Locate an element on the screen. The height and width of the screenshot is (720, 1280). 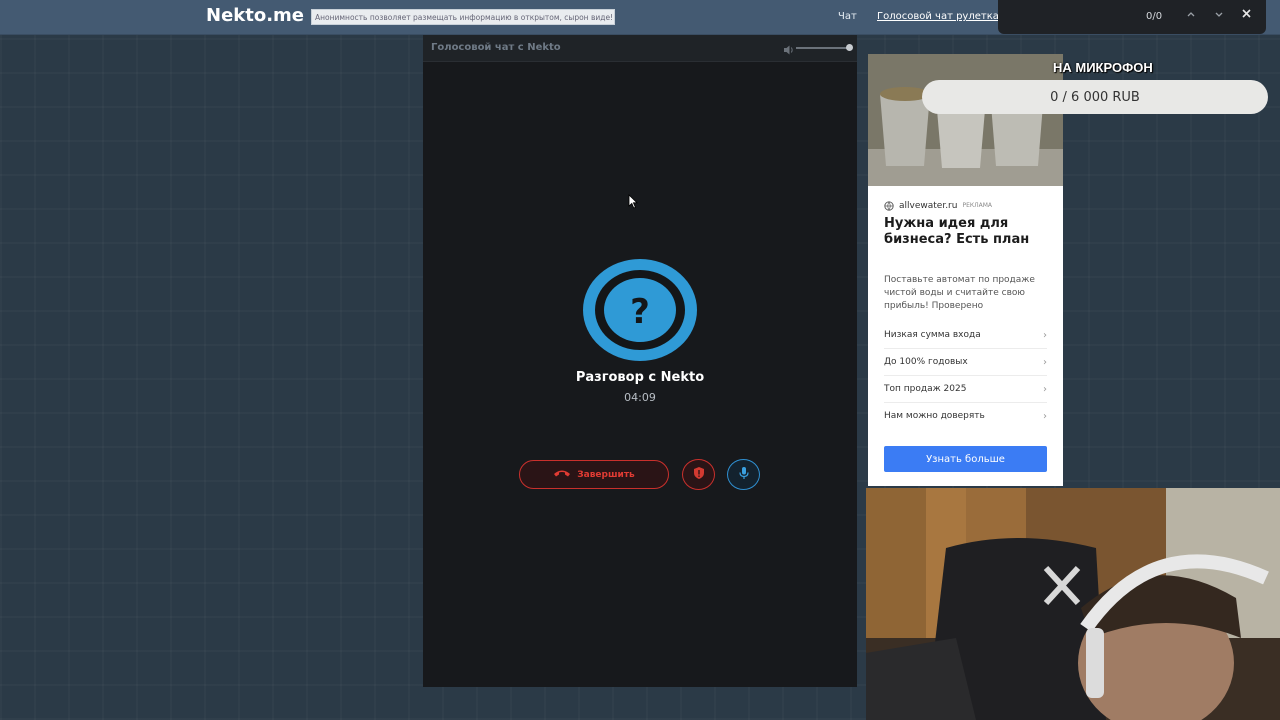
volume-slider is located at coordinates (822, 48).